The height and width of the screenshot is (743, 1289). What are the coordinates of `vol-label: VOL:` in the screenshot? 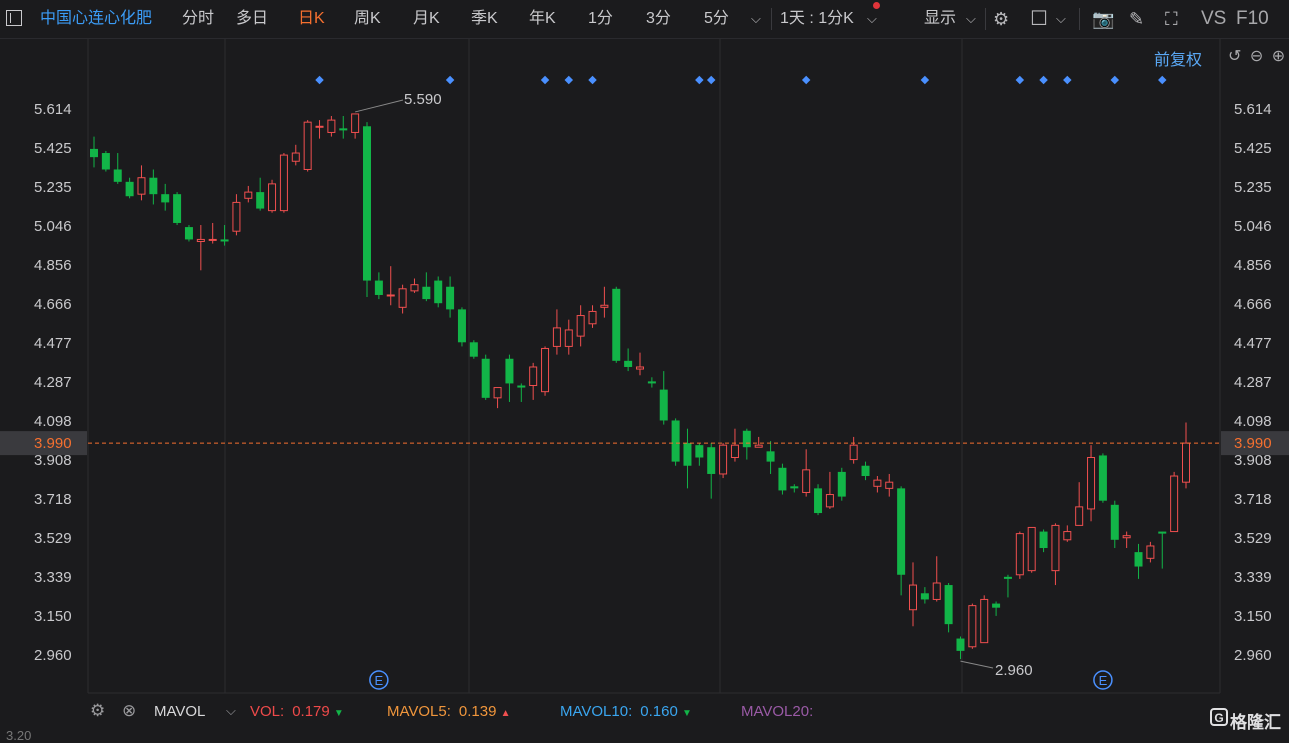 It's located at (267, 711).